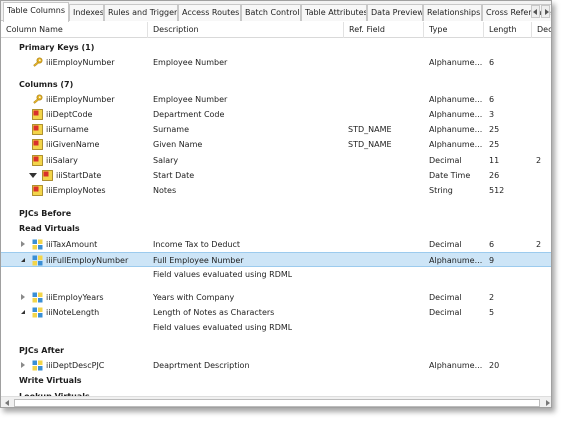  Describe the element at coordinates (276, 228) in the screenshot. I see `group-header-read-virtuals: Read Virtuals` at that location.